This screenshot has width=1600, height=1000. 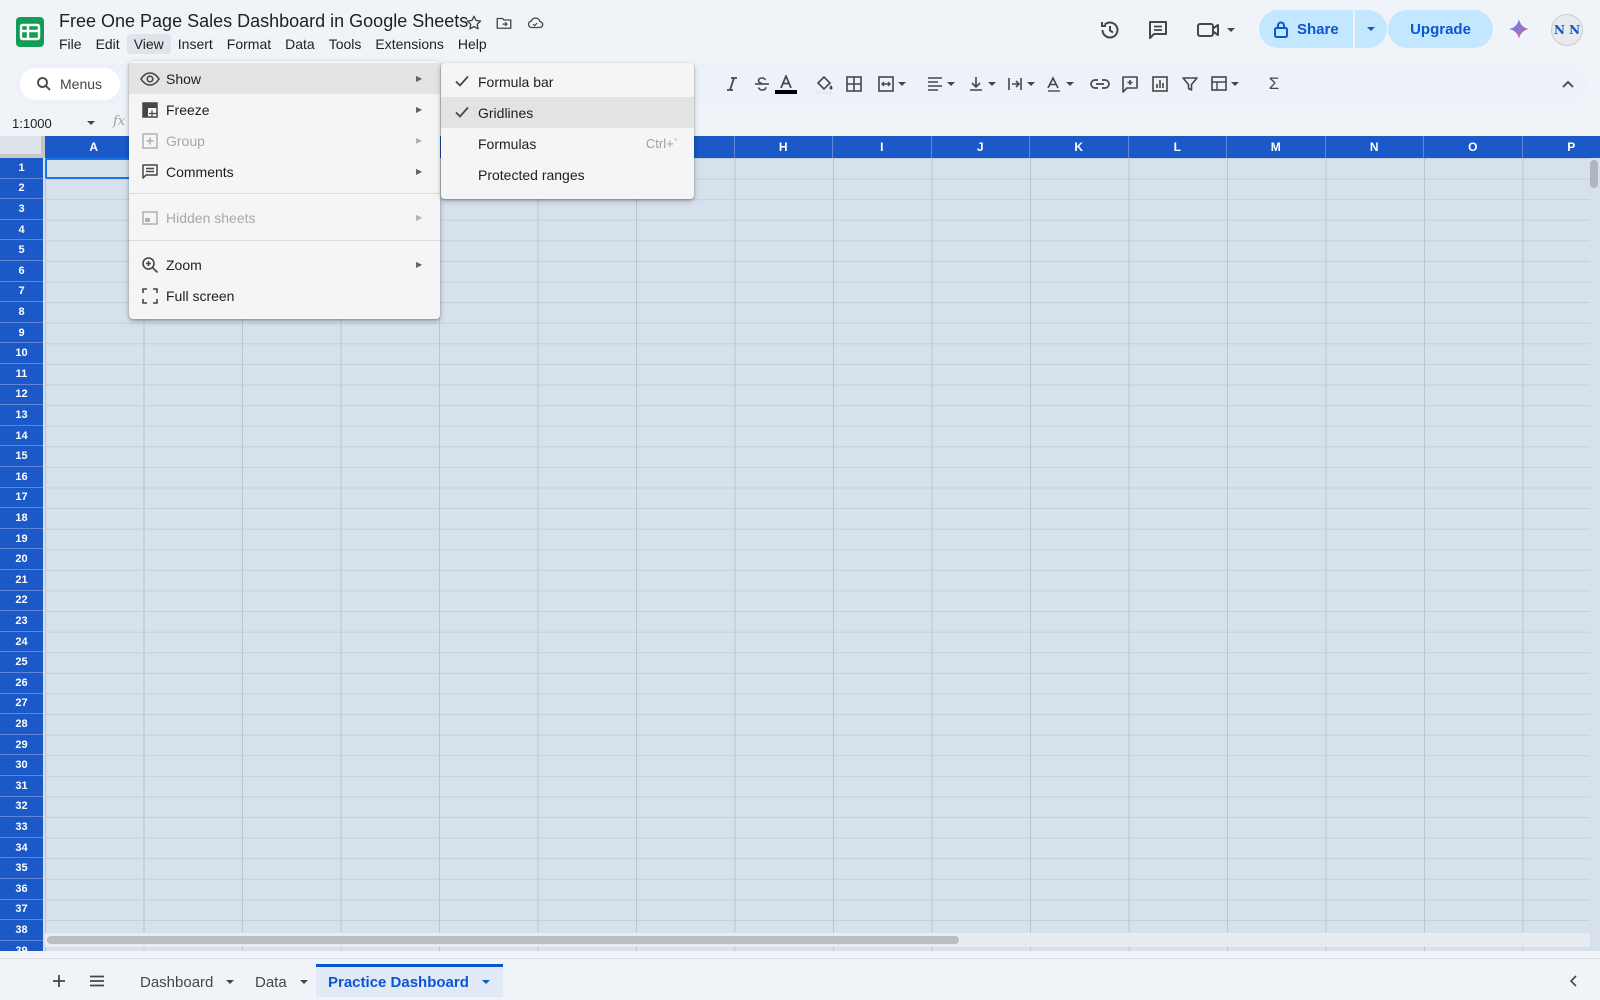 What do you see at coordinates (1160, 84) in the screenshot?
I see `insert-chart-icon` at bounding box center [1160, 84].